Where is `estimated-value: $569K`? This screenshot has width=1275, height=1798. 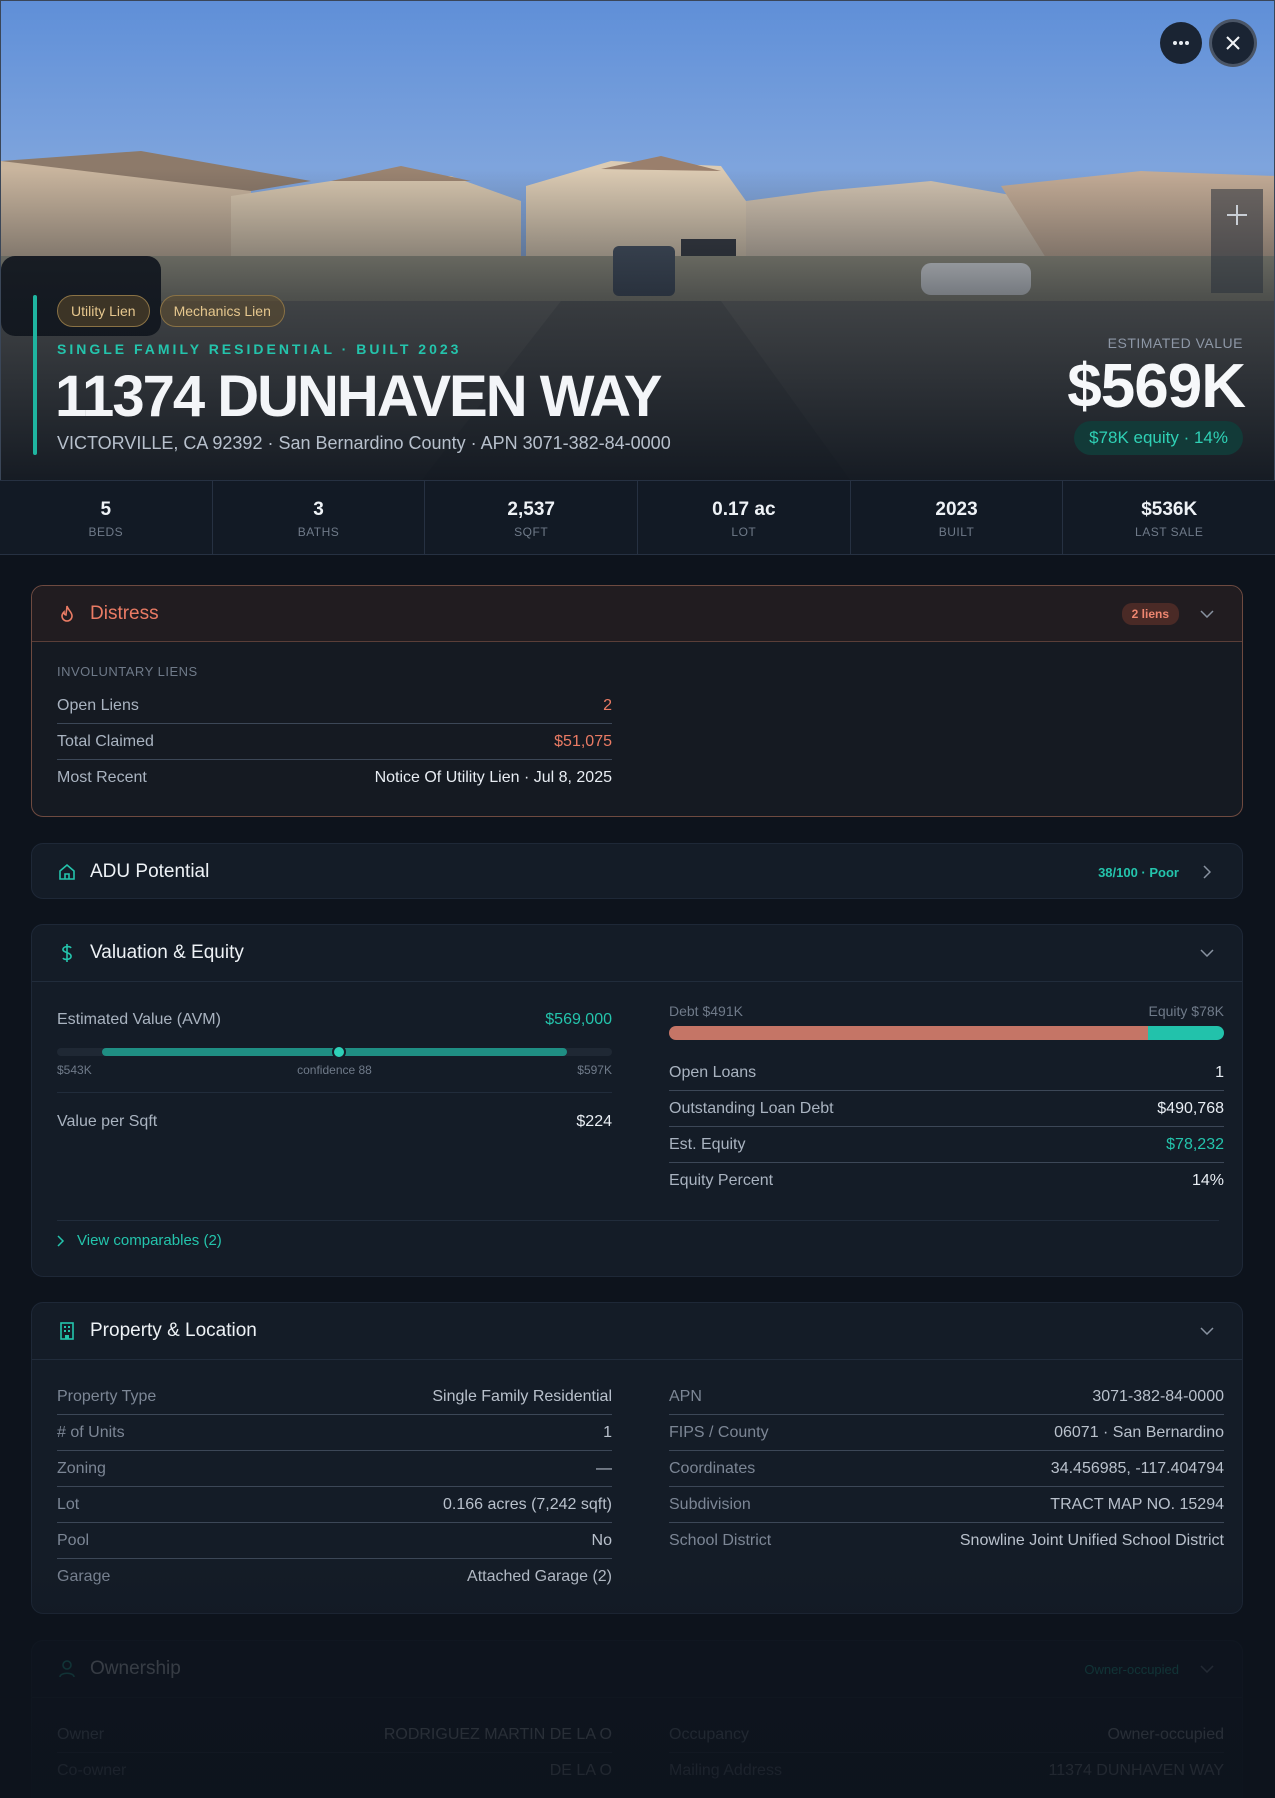
estimated-value: $569K is located at coordinates (1156, 386).